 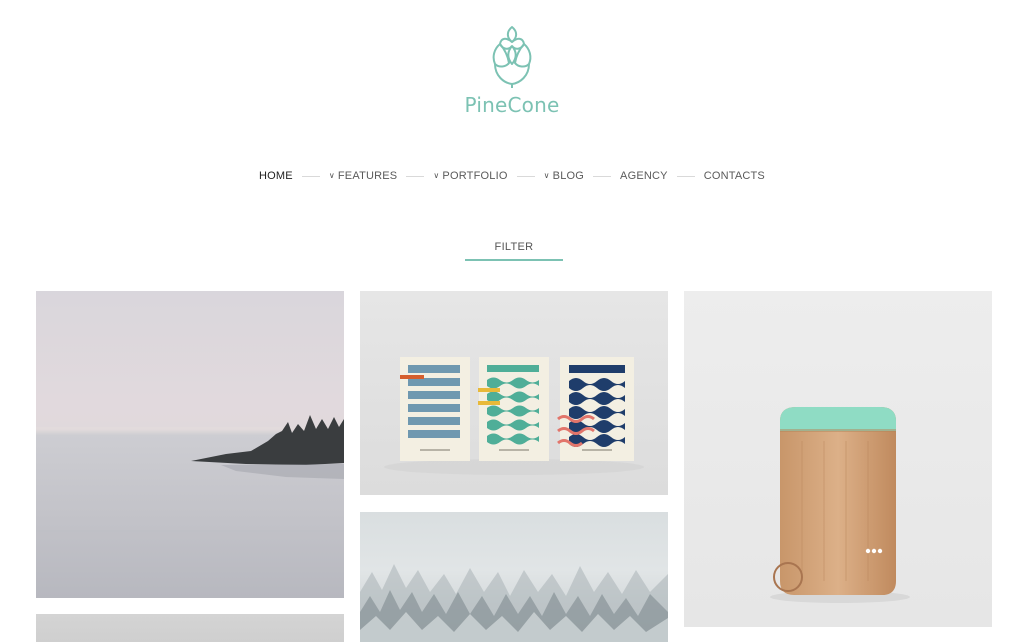 What do you see at coordinates (512, 105) in the screenshot?
I see `brand-name: PineCone` at bounding box center [512, 105].